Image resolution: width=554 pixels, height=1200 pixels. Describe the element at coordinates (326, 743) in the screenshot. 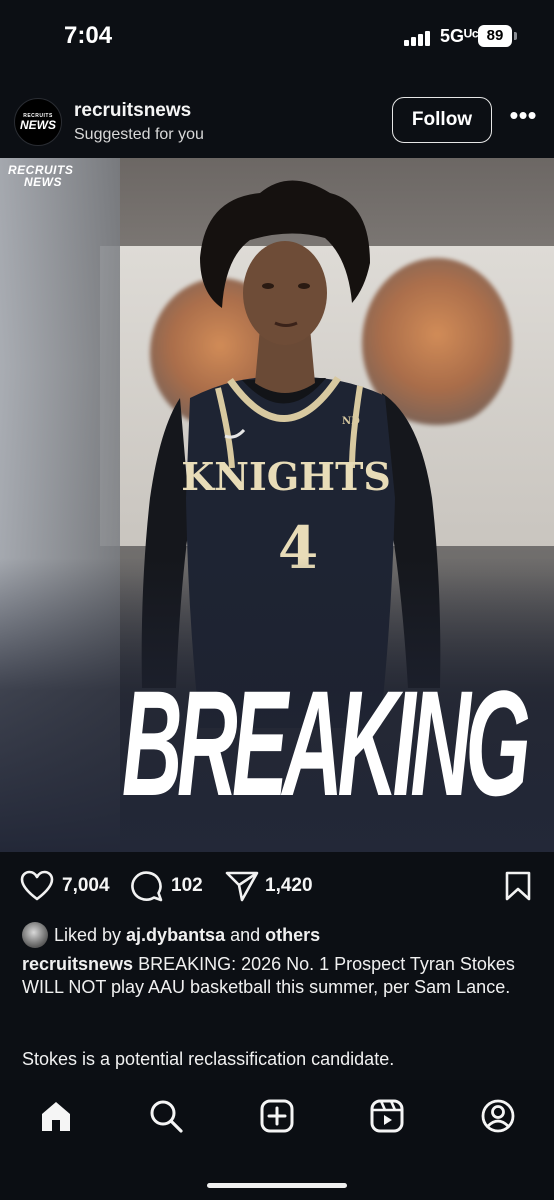

I see `breaking-headline: BREAKING` at that location.